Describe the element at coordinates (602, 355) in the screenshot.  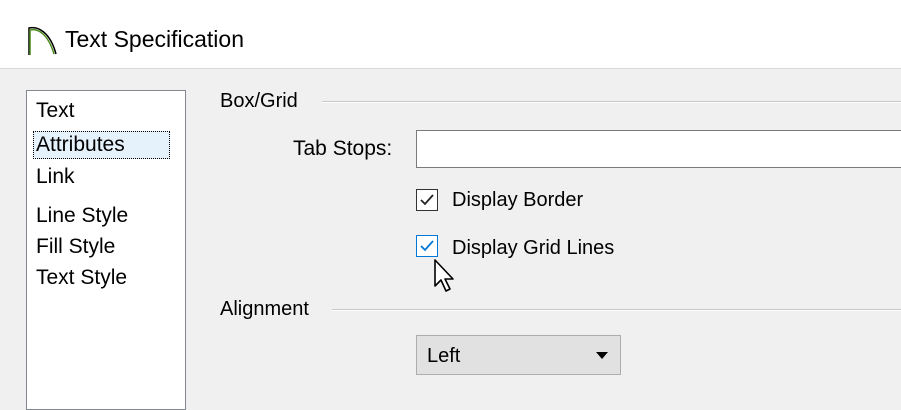
I see `chevron-down-icon` at that location.